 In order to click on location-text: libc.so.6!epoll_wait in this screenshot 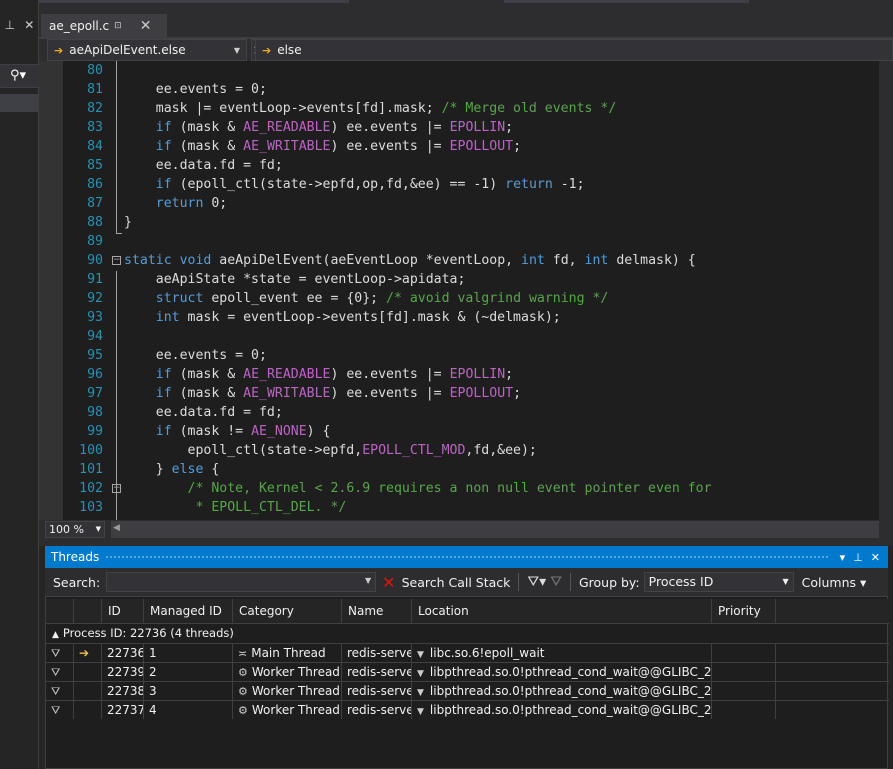, I will do `click(487, 653)`.